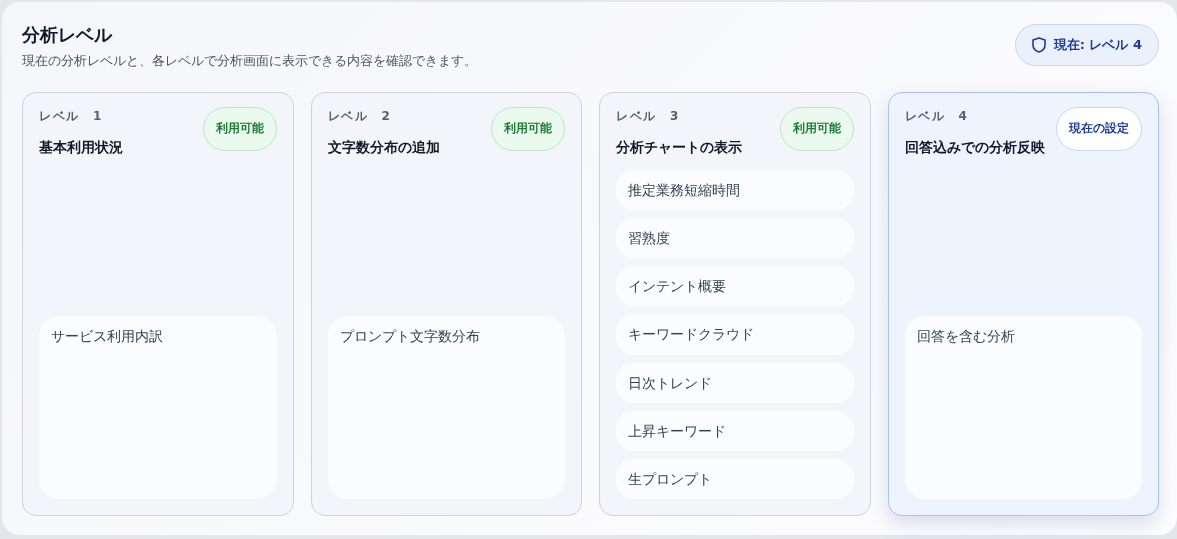  I want to click on feature-item: 日次トレンド, so click(735, 382).